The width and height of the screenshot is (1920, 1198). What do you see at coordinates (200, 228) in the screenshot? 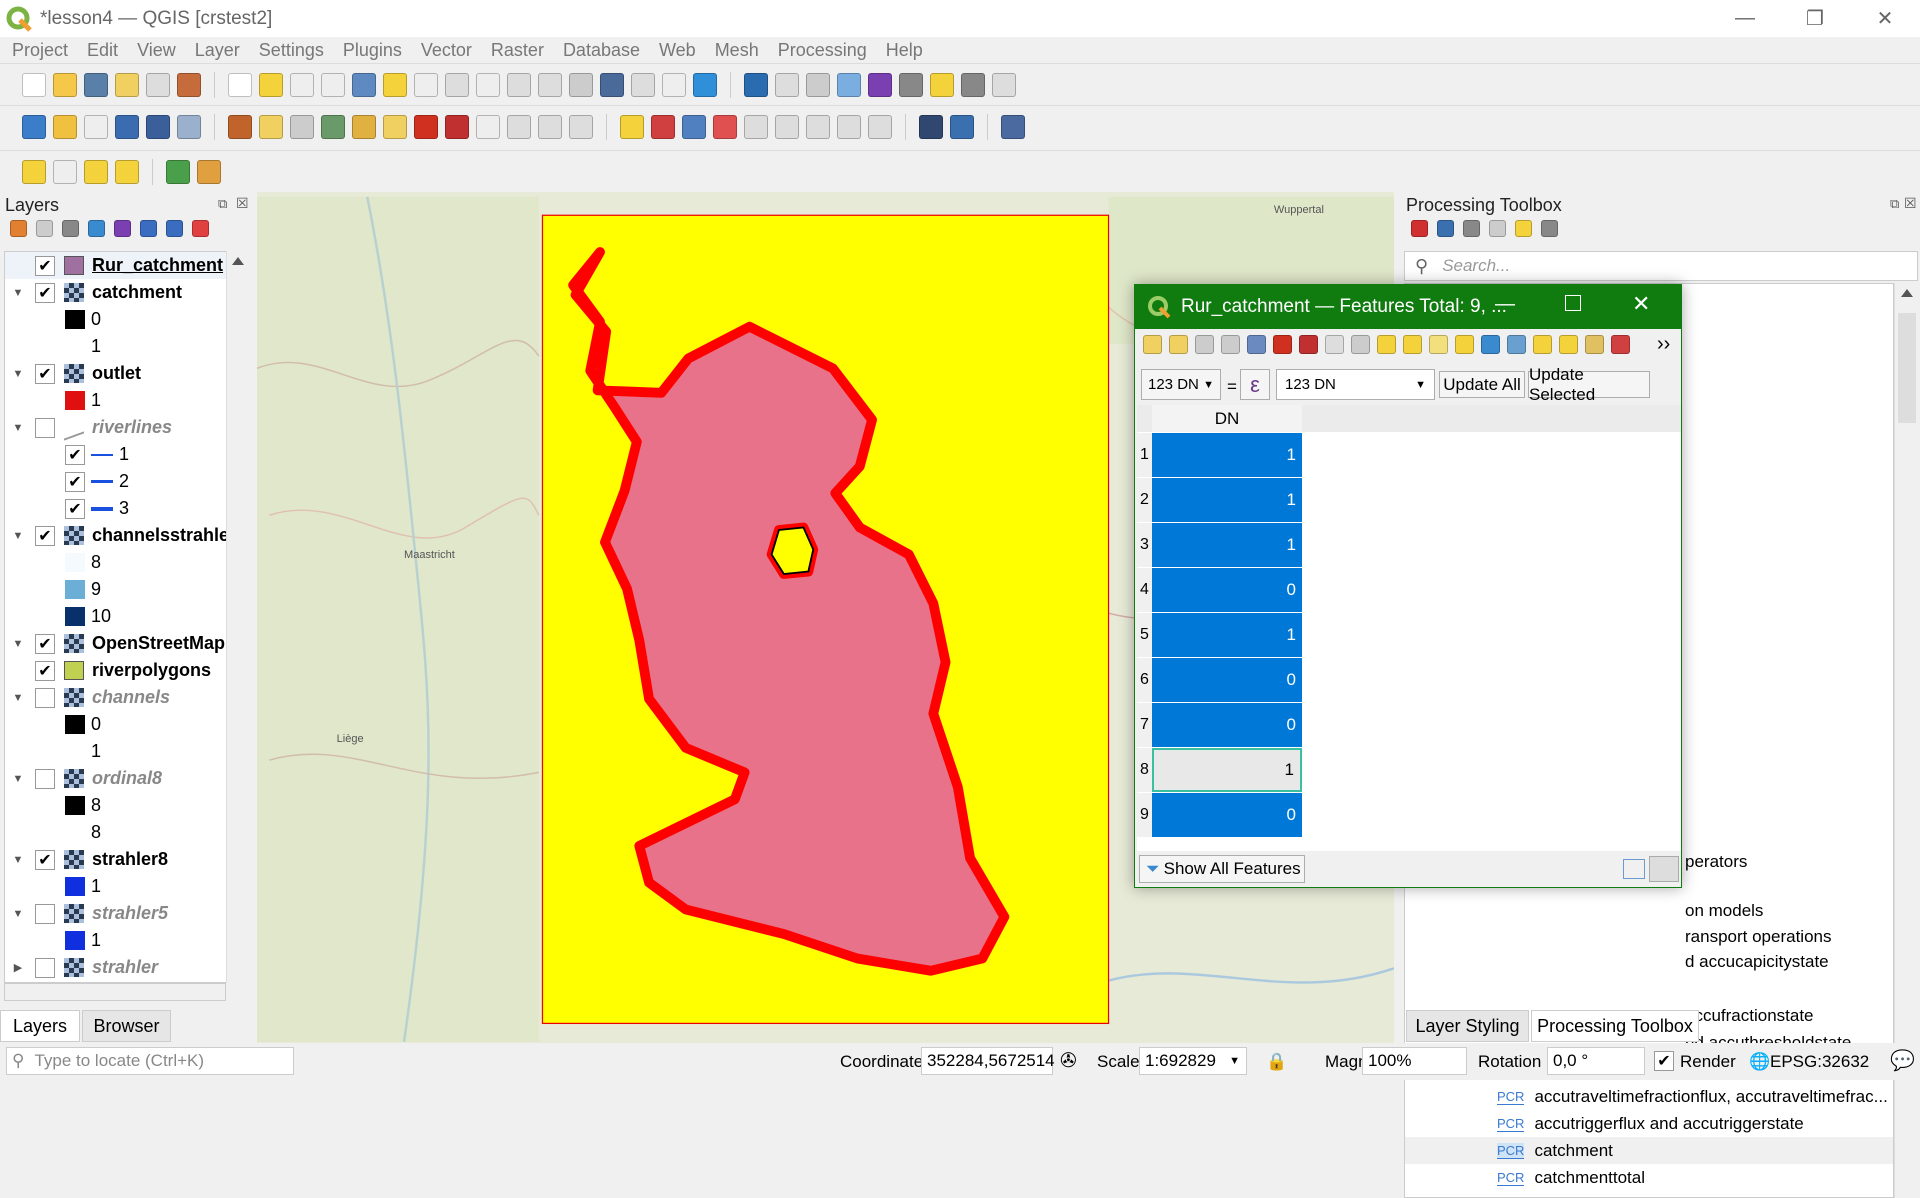
I see `remove-layer-icon` at bounding box center [200, 228].